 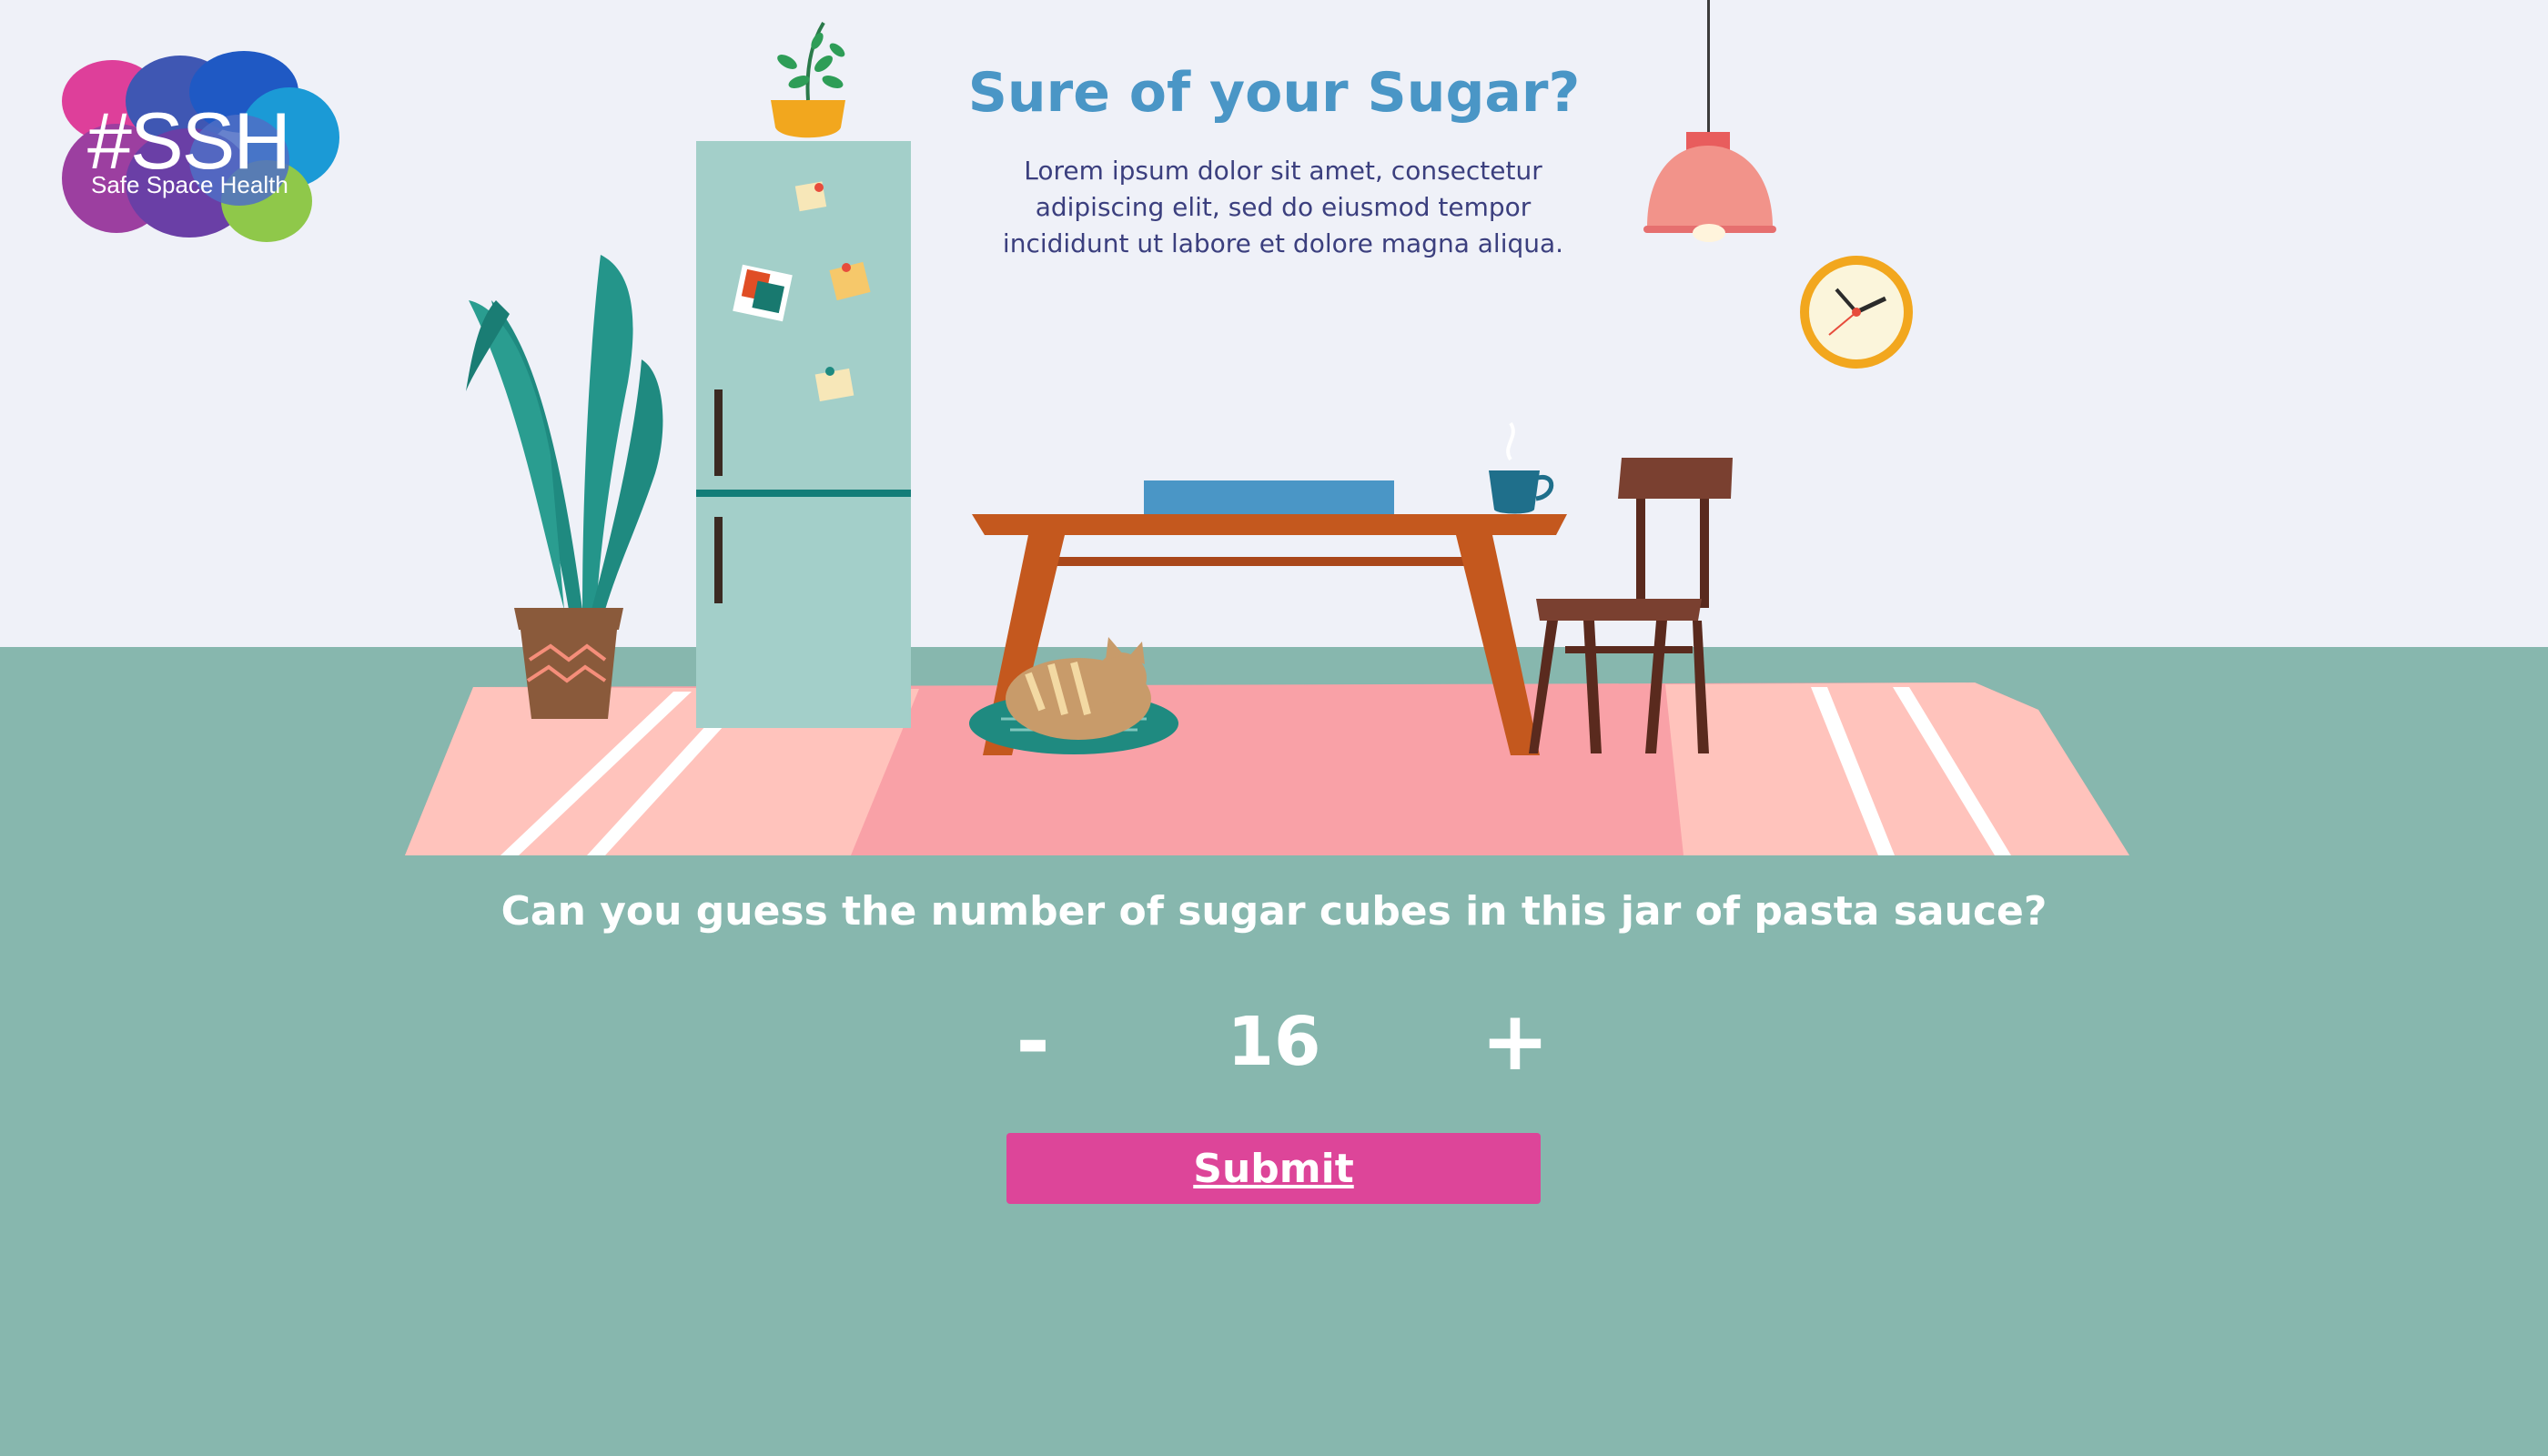 What do you see at coordinates (808, 80) in the screenshot?
I see `small-plant-icon` at bounding box center [808, 80].